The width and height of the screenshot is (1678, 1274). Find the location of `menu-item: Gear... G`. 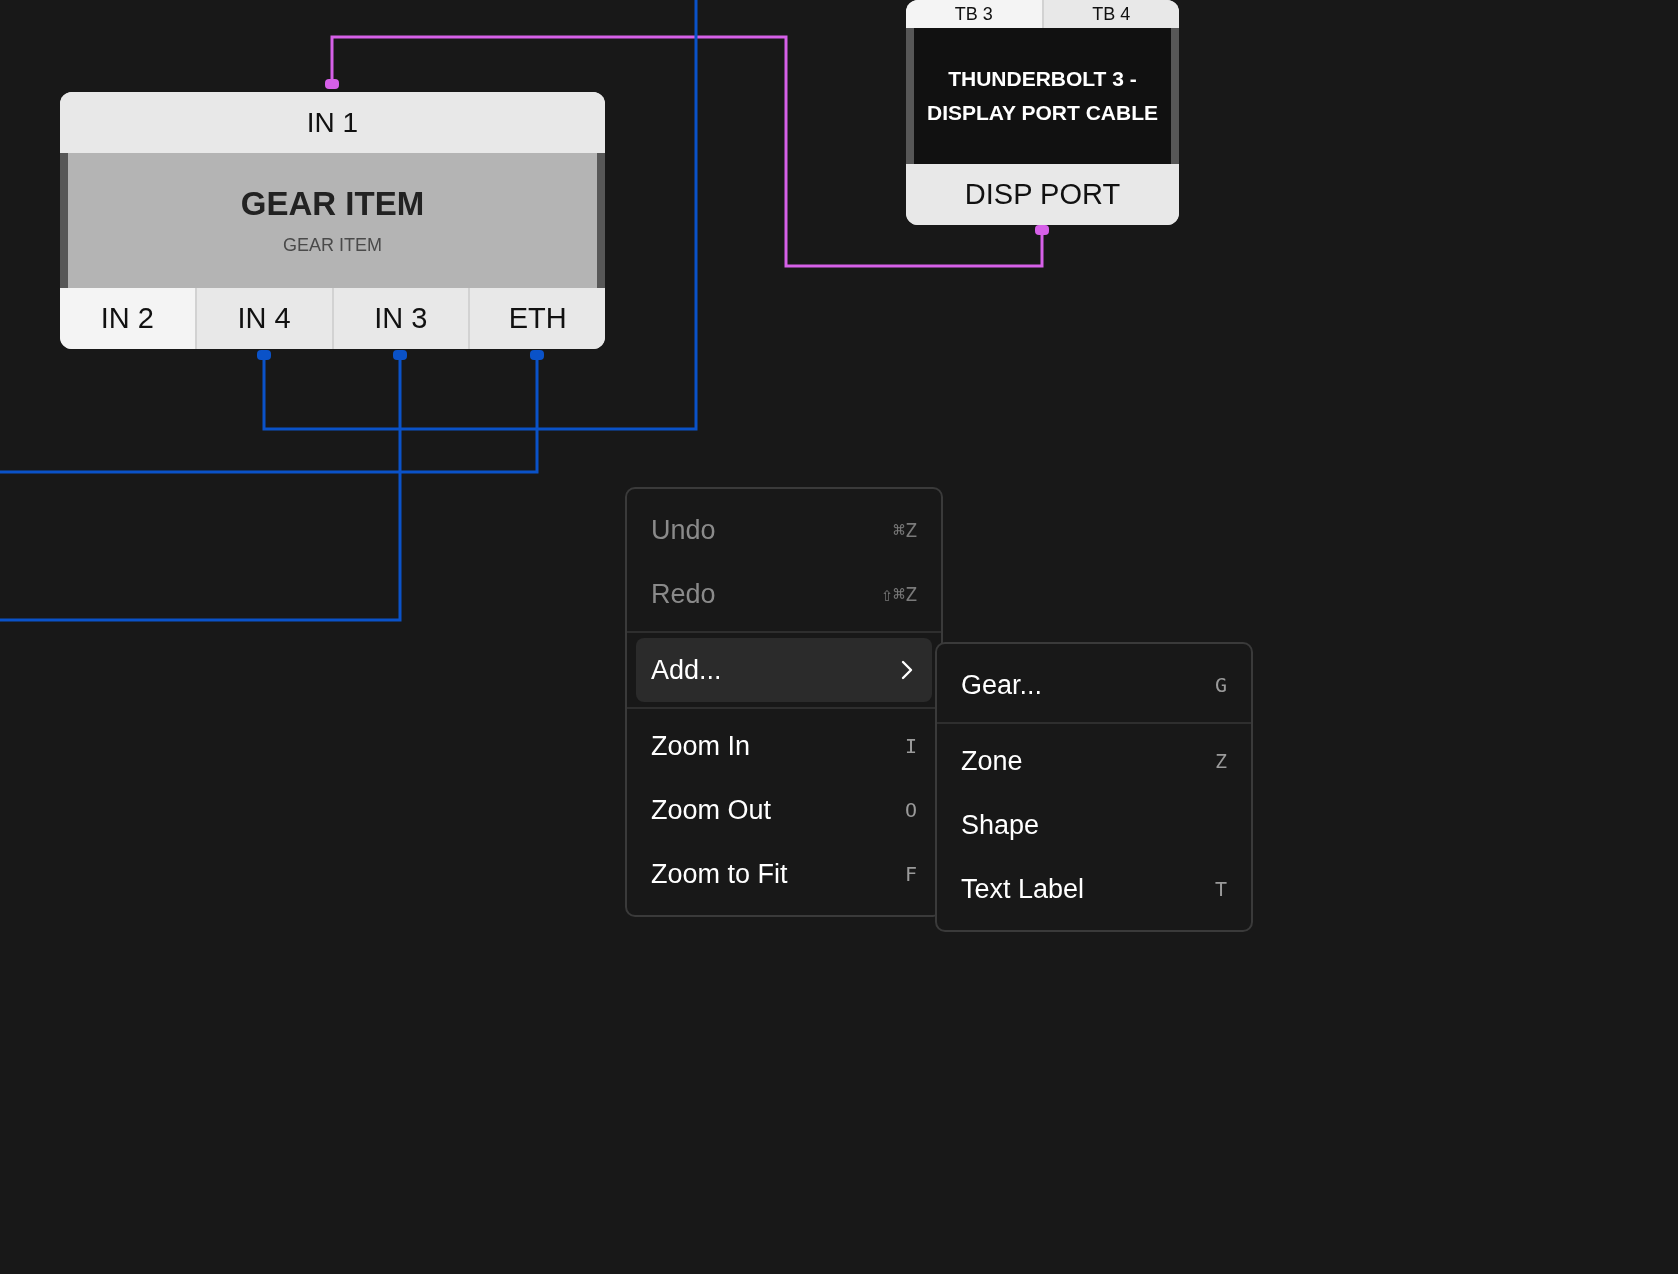

menu-item: Gear... G is located at coordinates (1094, 685).